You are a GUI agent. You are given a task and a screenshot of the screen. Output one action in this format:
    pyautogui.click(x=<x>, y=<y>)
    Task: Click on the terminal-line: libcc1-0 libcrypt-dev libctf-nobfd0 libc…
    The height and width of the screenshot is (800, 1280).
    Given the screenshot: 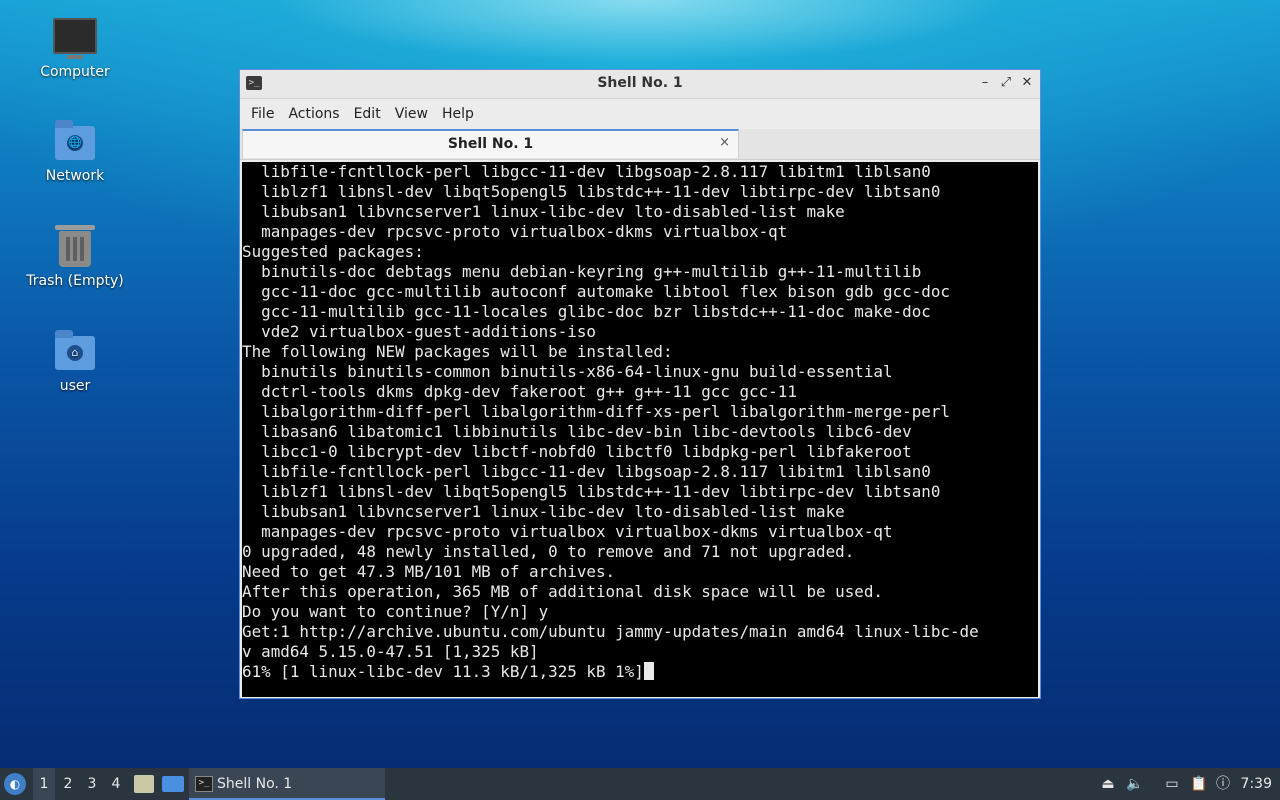 What is the action you would take?
    pyautogui.click(x=577, y=451)
    